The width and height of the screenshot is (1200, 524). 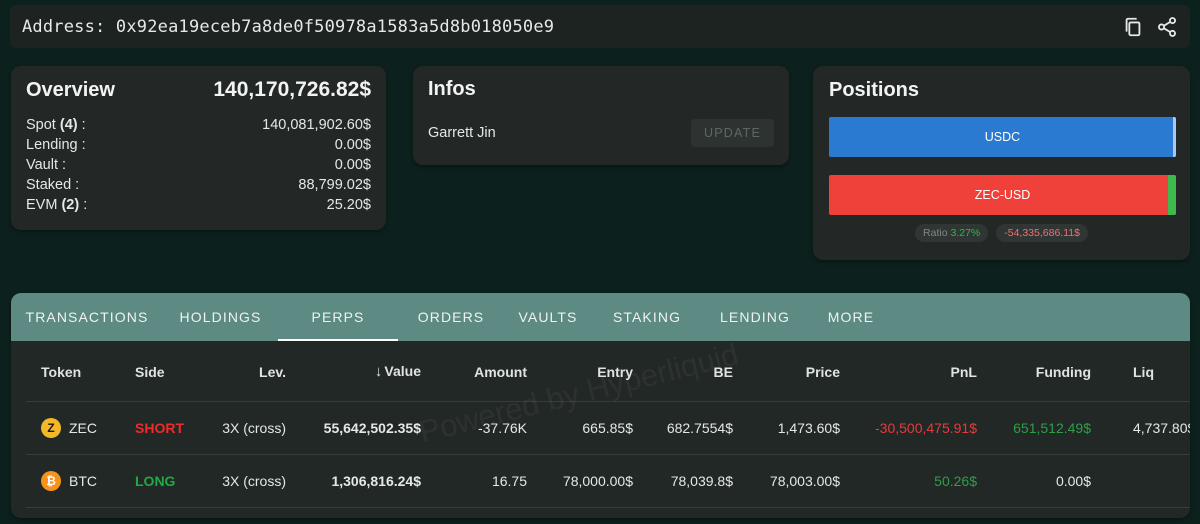 What do you see at coordinates (693, 481) in the screenshot?
I see `cell-be: 78,039.8$` at bounding box center [693, 481].